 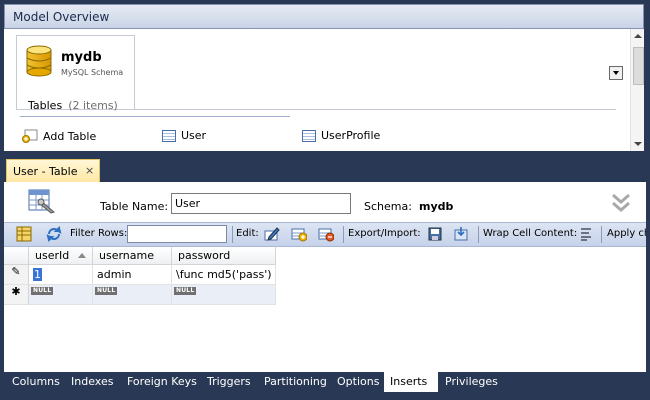 What do you see at coordinates (229, 382) in the screenshot?
I see `tab-triggers: Triggers` at bounding box center [229, 382].